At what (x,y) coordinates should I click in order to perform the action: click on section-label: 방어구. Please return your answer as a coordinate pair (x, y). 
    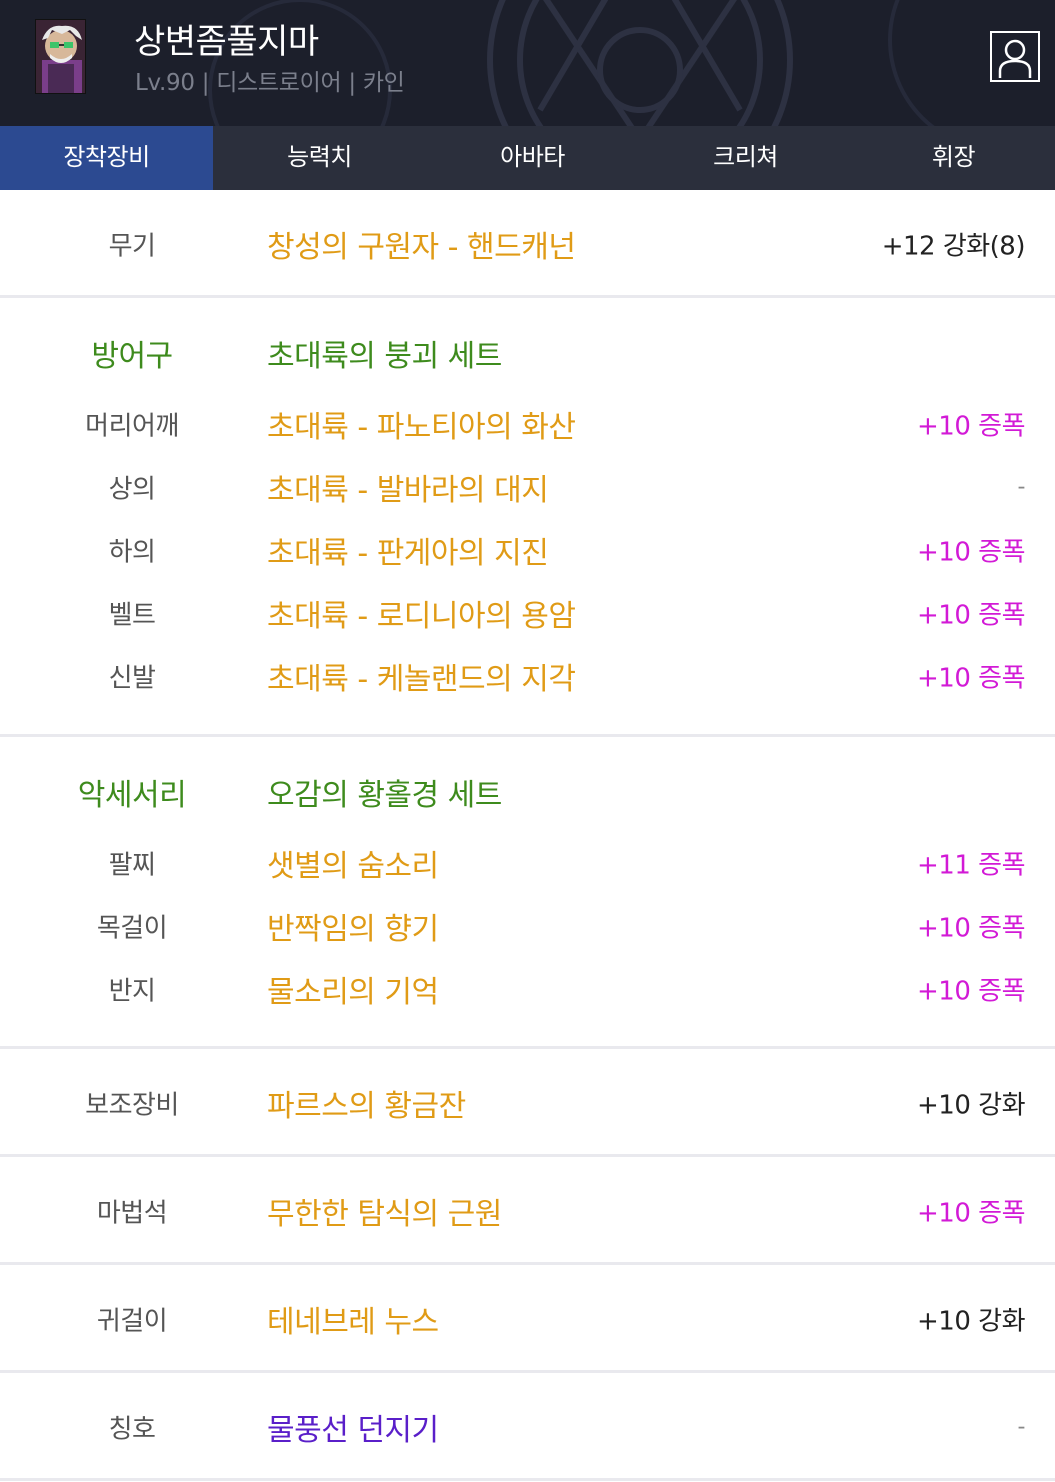
    Looking at the image, I should click on (132, 356).